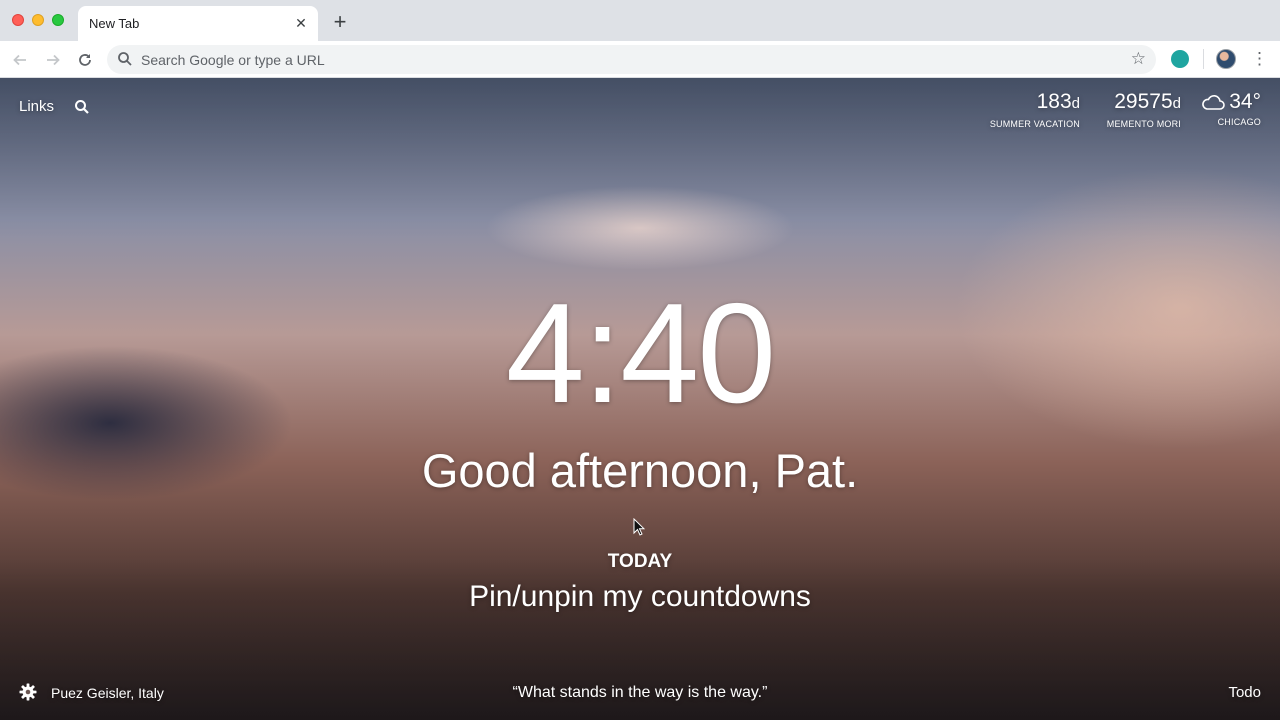  I want to click on countdown-label: SUMMER VACATION, so click(1034, 124).